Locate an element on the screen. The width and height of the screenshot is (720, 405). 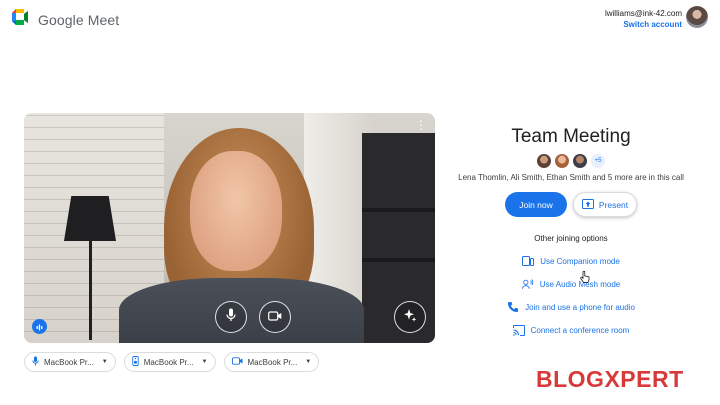
audio-level-icon is located at coordinates (39, 327).